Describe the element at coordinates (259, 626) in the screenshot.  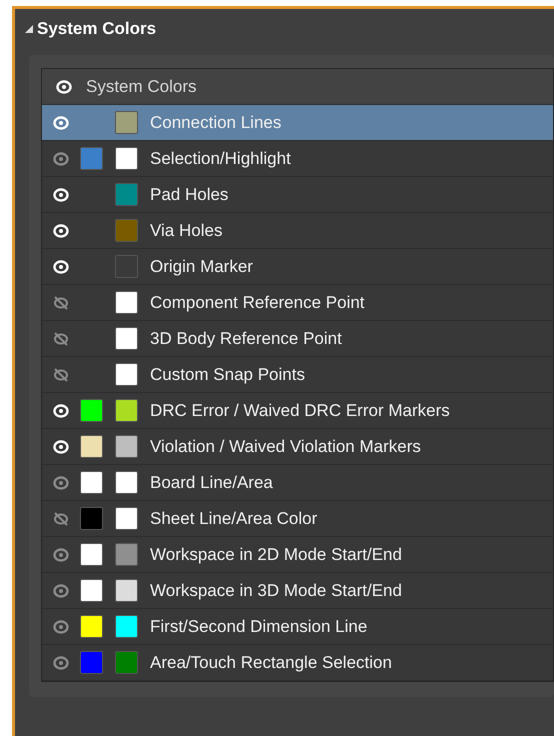
I see `row-label: First/Second Dimension Line` at that location.